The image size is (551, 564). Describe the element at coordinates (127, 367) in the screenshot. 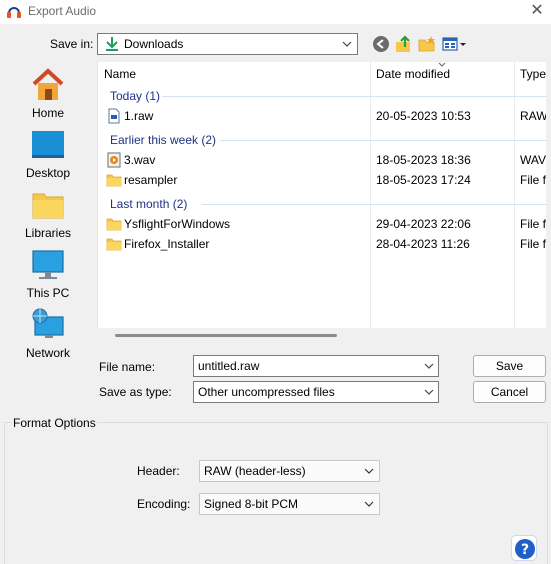

I see `file-name-label: File name:` at that location.